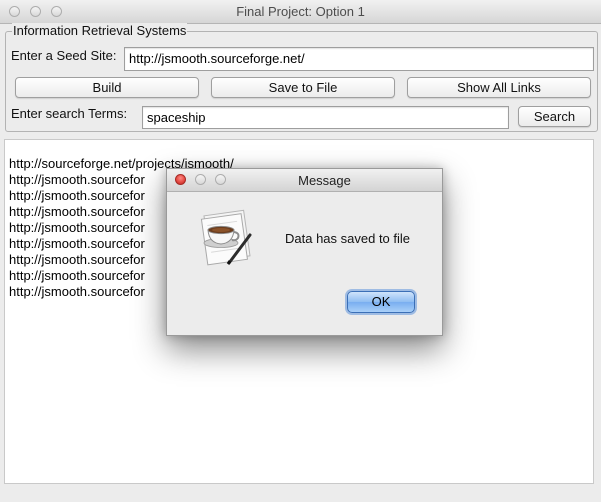 This screenshot has height=502, width=601. Describe the element at coordinates (348, 238) in the screenshot. I see `dialog-message: Data has saved to file` at that location.